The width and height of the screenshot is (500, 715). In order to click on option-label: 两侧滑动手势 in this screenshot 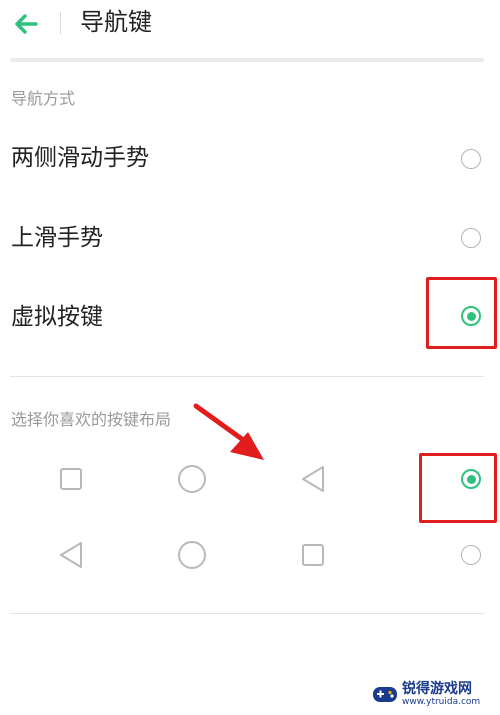, I will do `click(80, 158)`.